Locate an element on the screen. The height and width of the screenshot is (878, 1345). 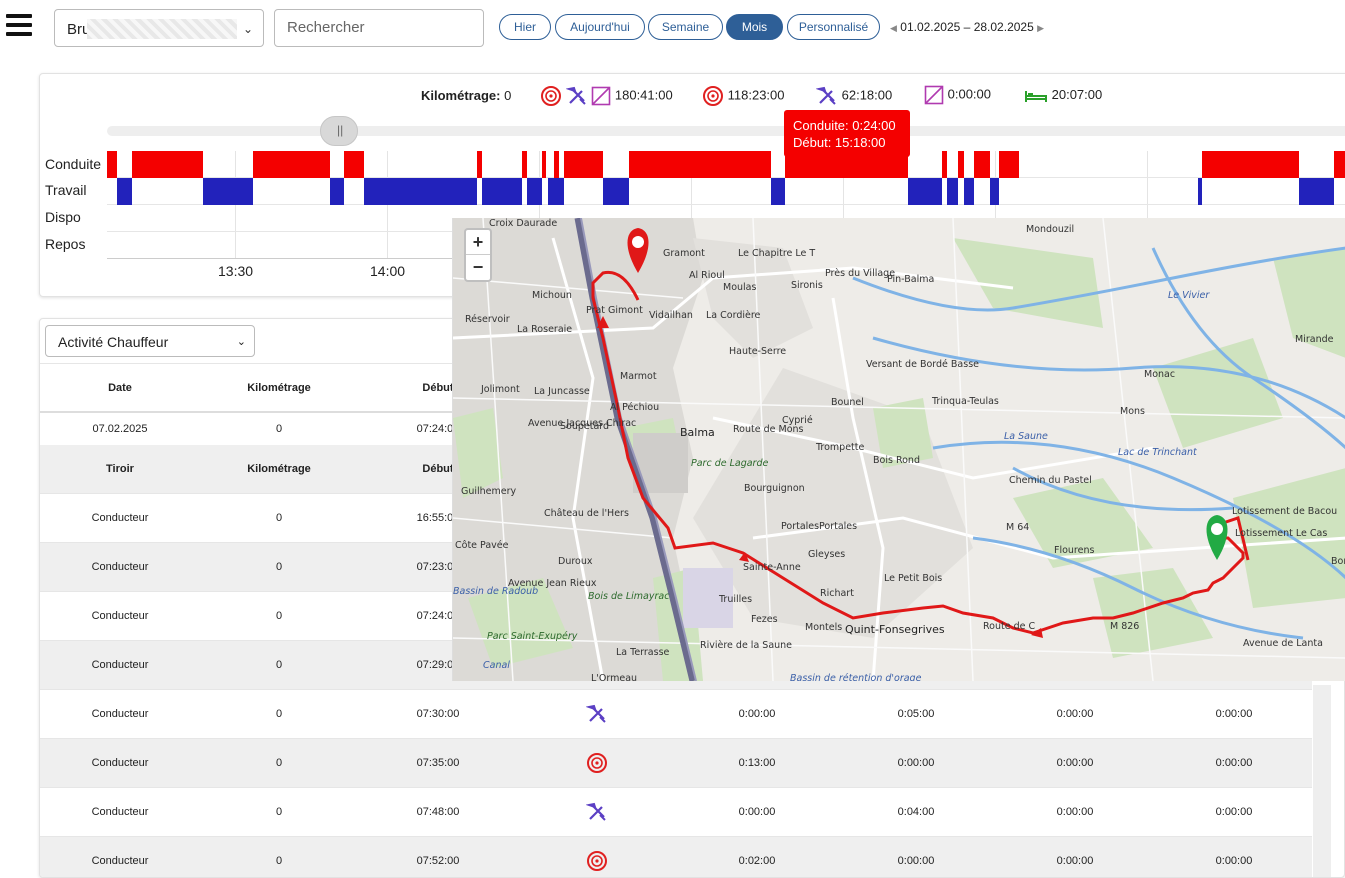
map-place-label: Prat Gimont is located at coordinates (614, 310).